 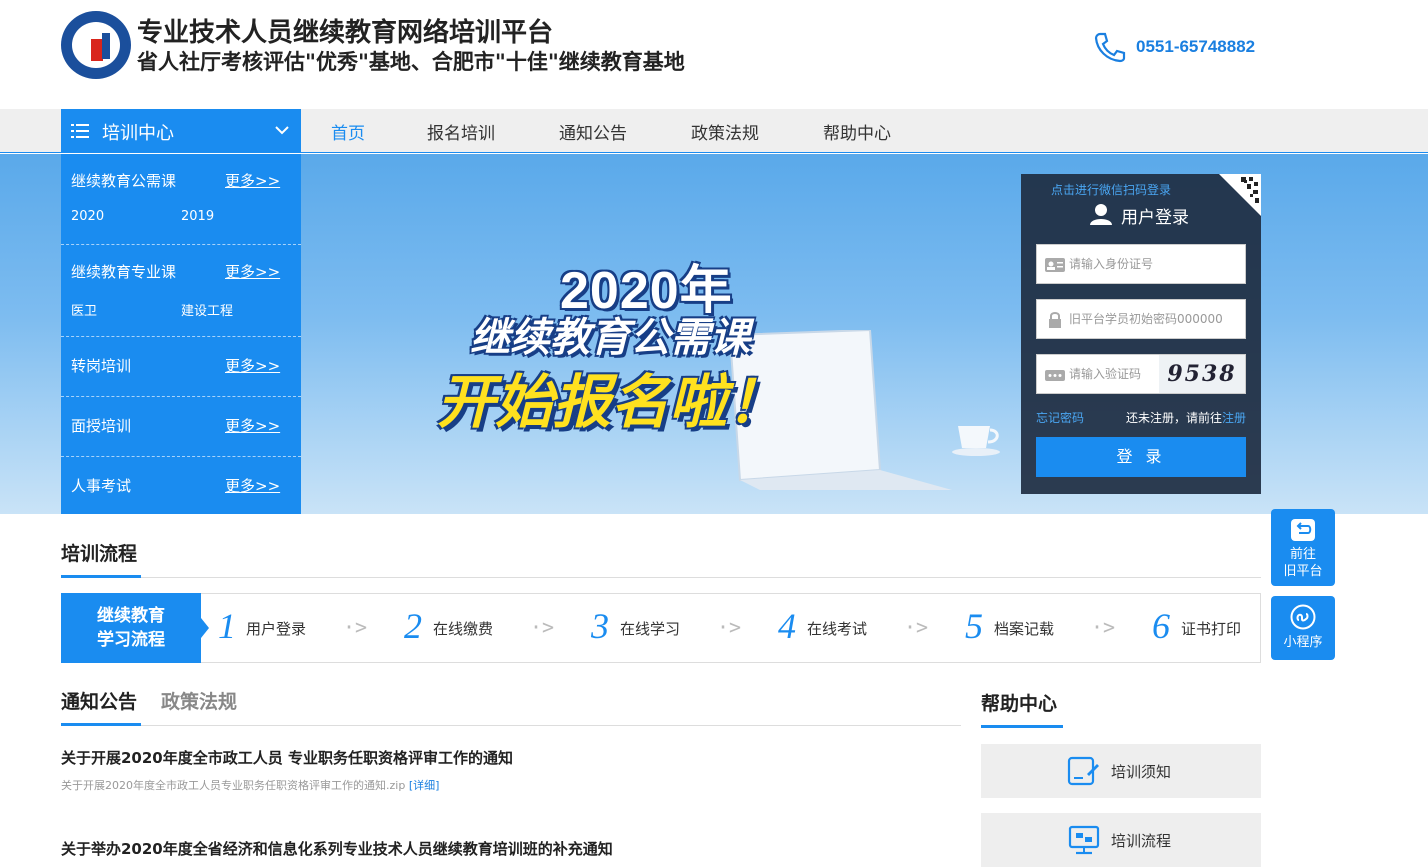 What do you see at coordinates (181, 199) in the screenshot?
I see `sidebar-section-public-course: 继续教育公需课 更多>> 2020 2019` at bounding box center [181, 199].